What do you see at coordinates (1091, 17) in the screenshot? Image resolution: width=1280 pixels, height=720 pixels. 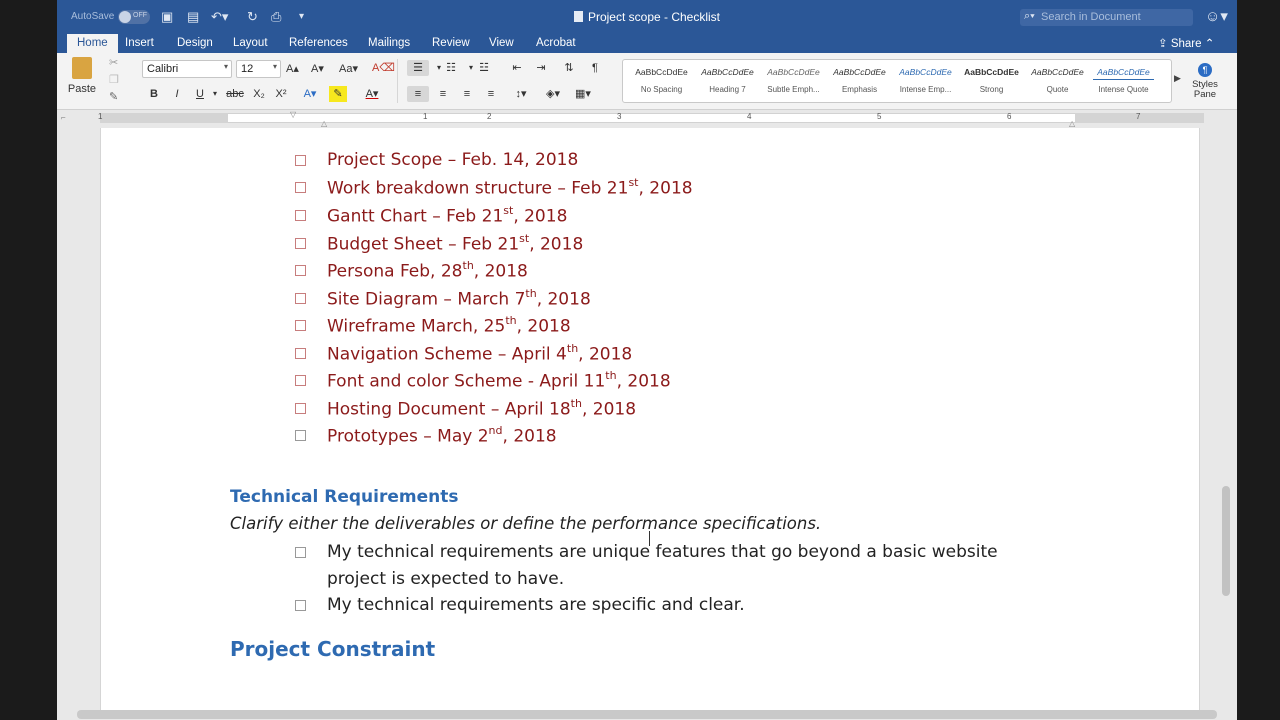 I see `search-placeholder: Search in Document` at bounding box center [1091, 17].